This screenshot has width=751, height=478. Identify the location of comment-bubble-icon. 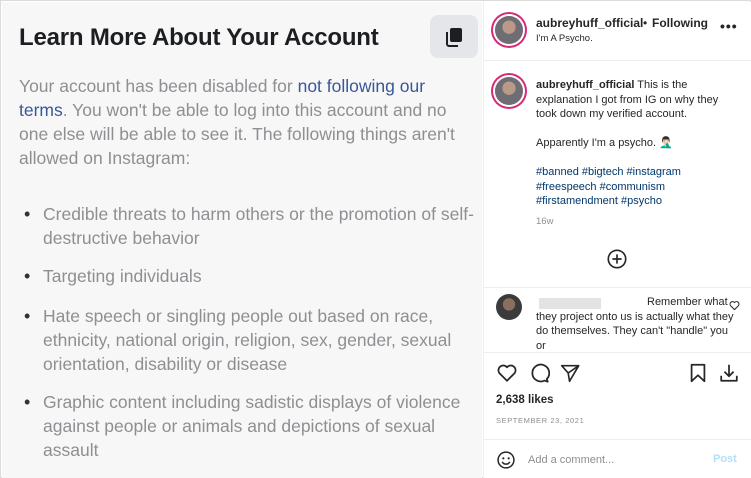
(539, 373).